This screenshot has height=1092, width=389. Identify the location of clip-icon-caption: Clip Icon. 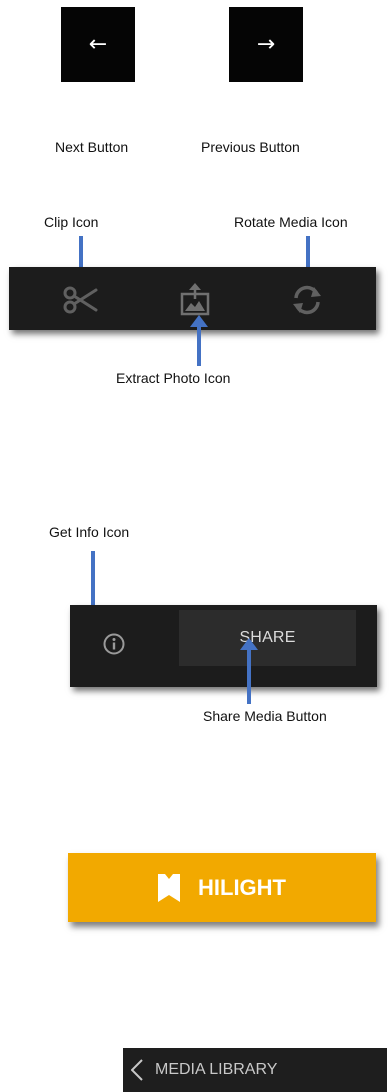
(71, 222).